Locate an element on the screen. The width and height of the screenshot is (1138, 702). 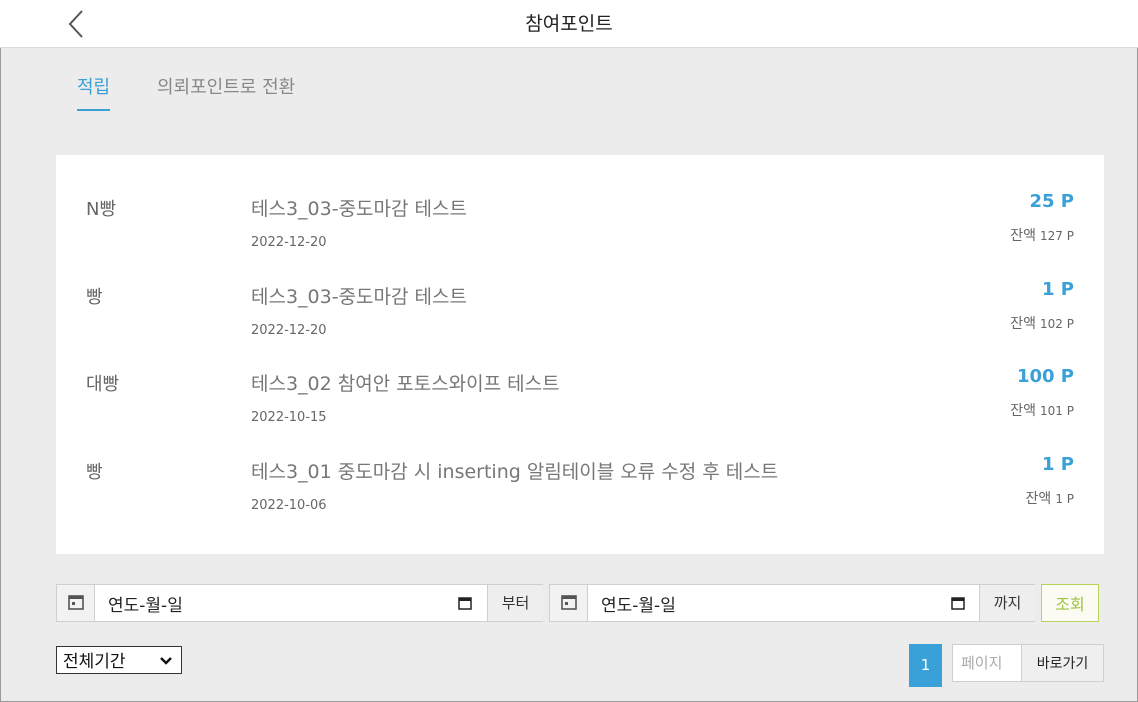
end-date-input is located at coordinates (784, 603).